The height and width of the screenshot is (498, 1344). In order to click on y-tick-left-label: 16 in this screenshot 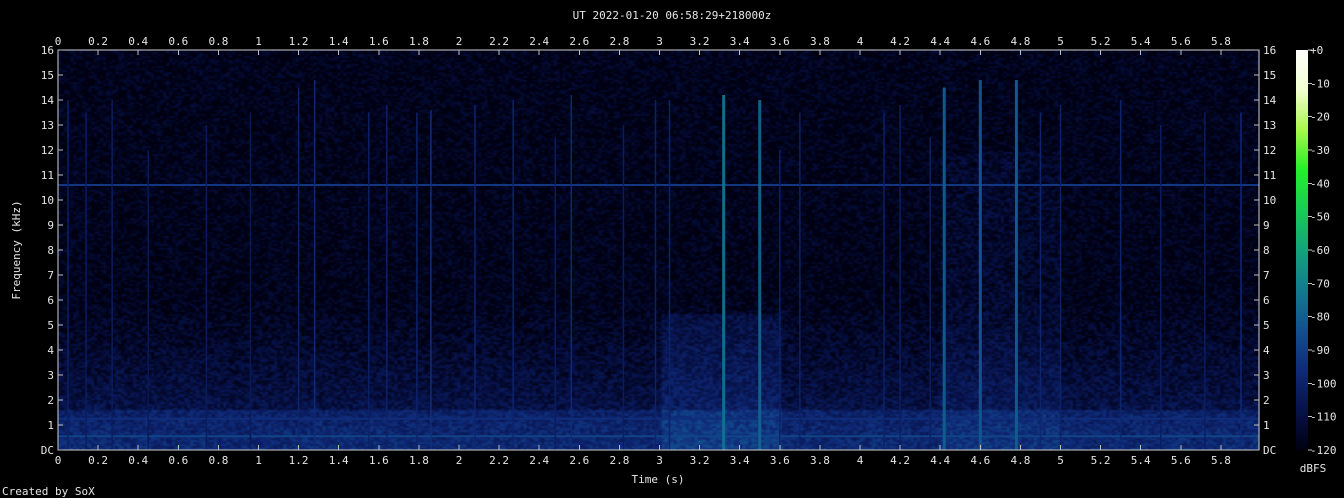, I will do `click(47, 50)`.